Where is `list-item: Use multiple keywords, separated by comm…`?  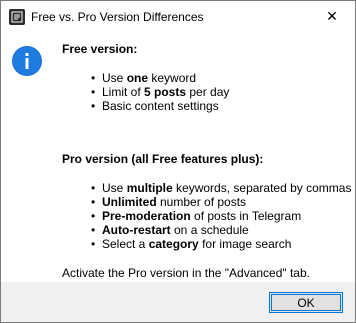
list-item: Use multiple keywords, separated by comm… is located at coordinates (207, 188).